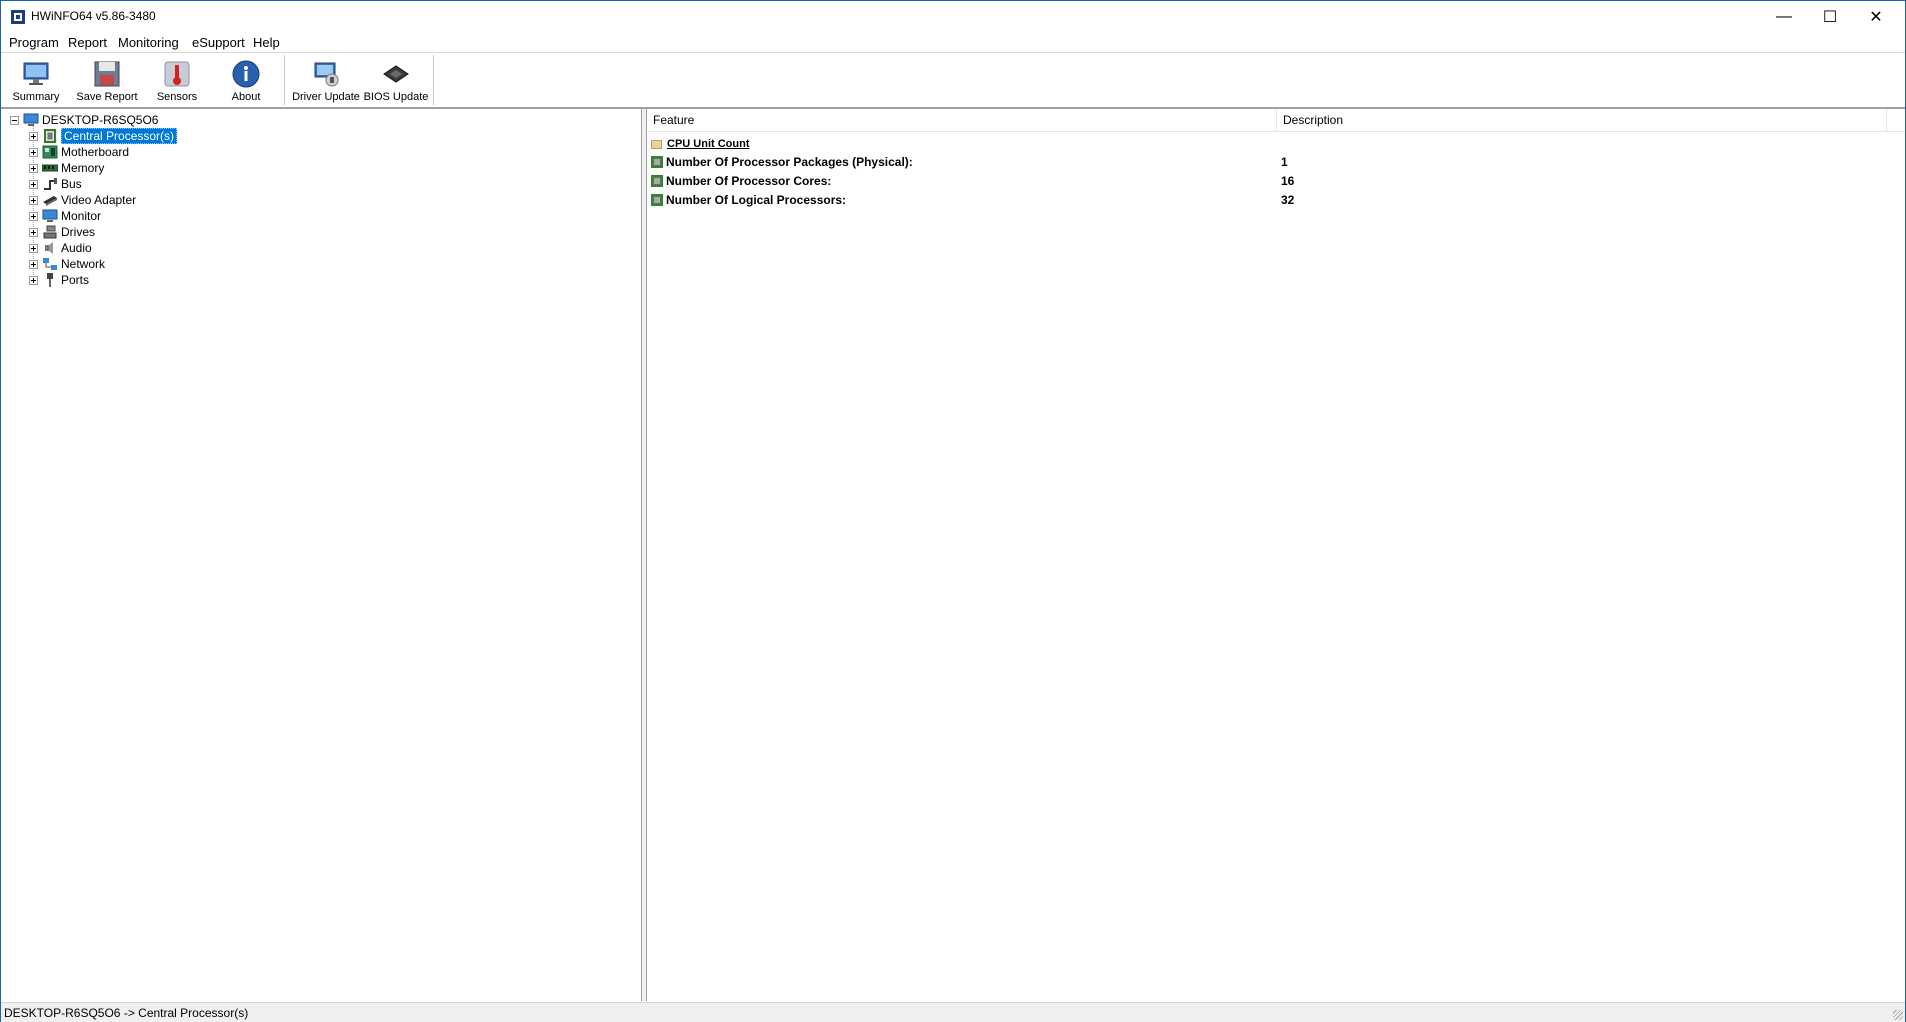 The image size is (1906, 1022). Describe the element at coordinates (18, 17) in the screenshot. I see `hwinfo-app-icon` at that location.